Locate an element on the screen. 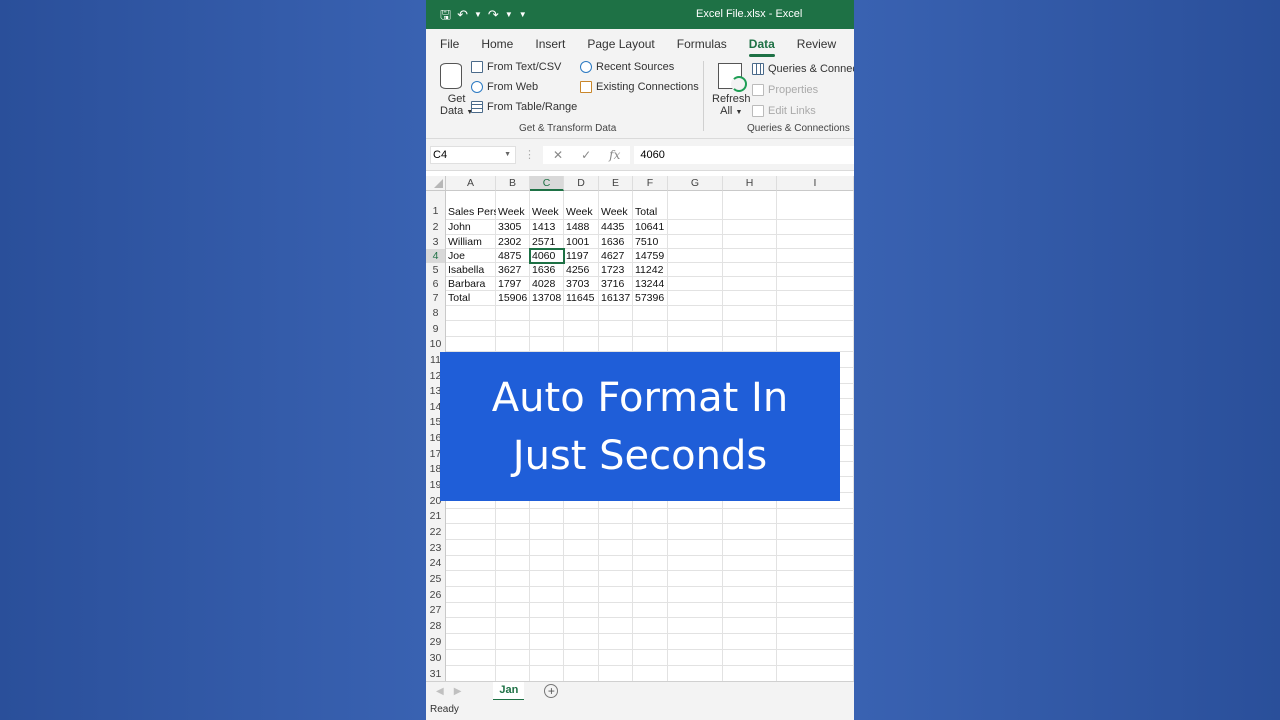 The width and height of the screenshot is (1280, 720). cell-f4: 14759 is located at coordinates (650, 256).